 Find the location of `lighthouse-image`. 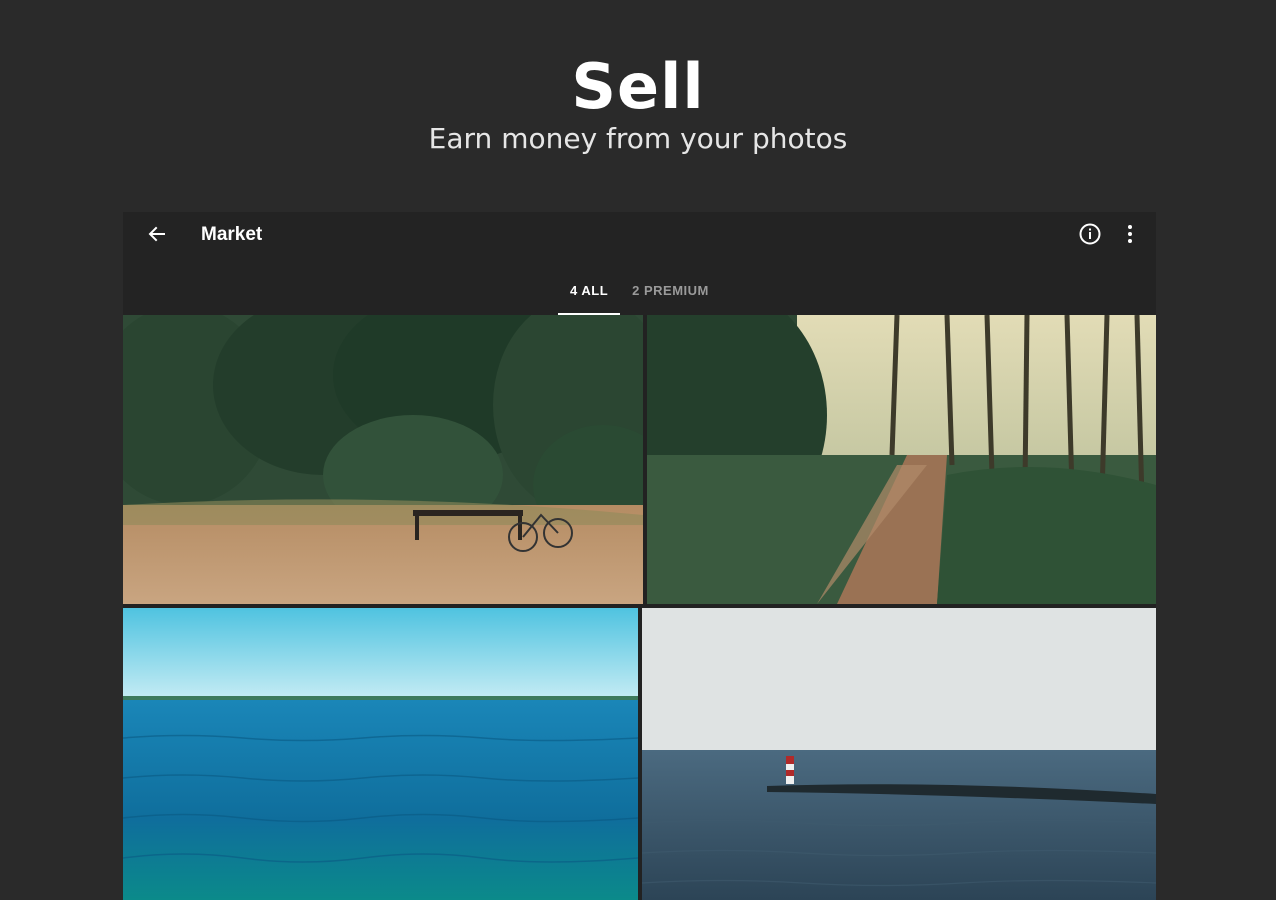

lighthouse-image is located at coordinates (899, 754).